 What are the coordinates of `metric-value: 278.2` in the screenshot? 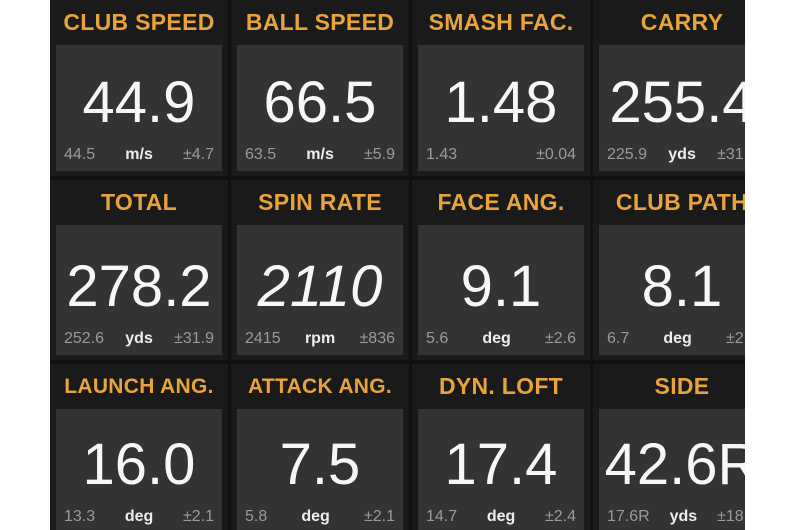 It's located at (139, 286).